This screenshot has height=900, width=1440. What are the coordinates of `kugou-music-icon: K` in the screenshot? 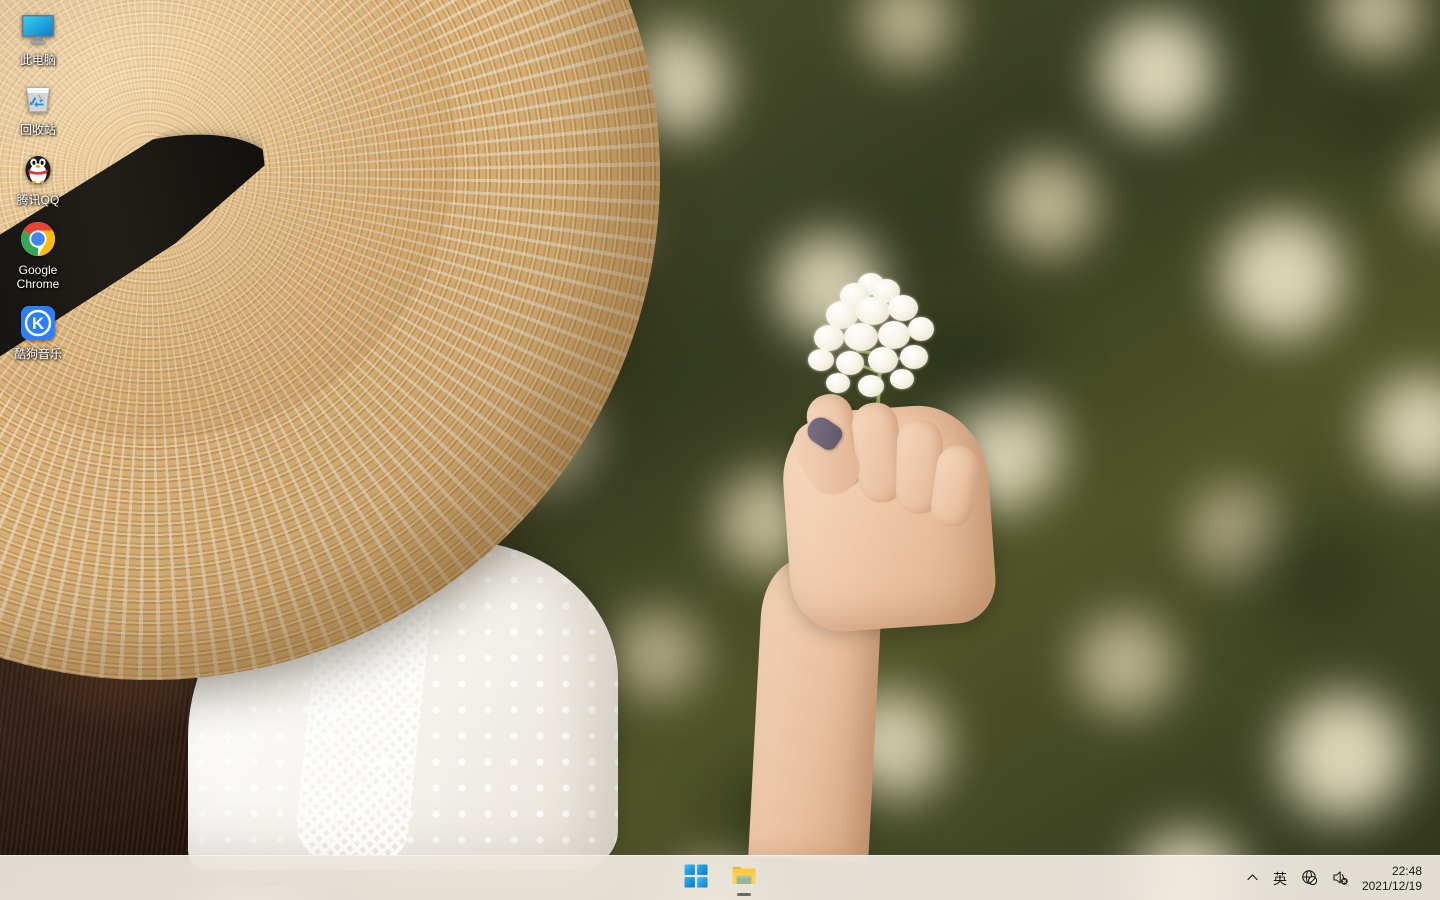 It's located at (38, 323).